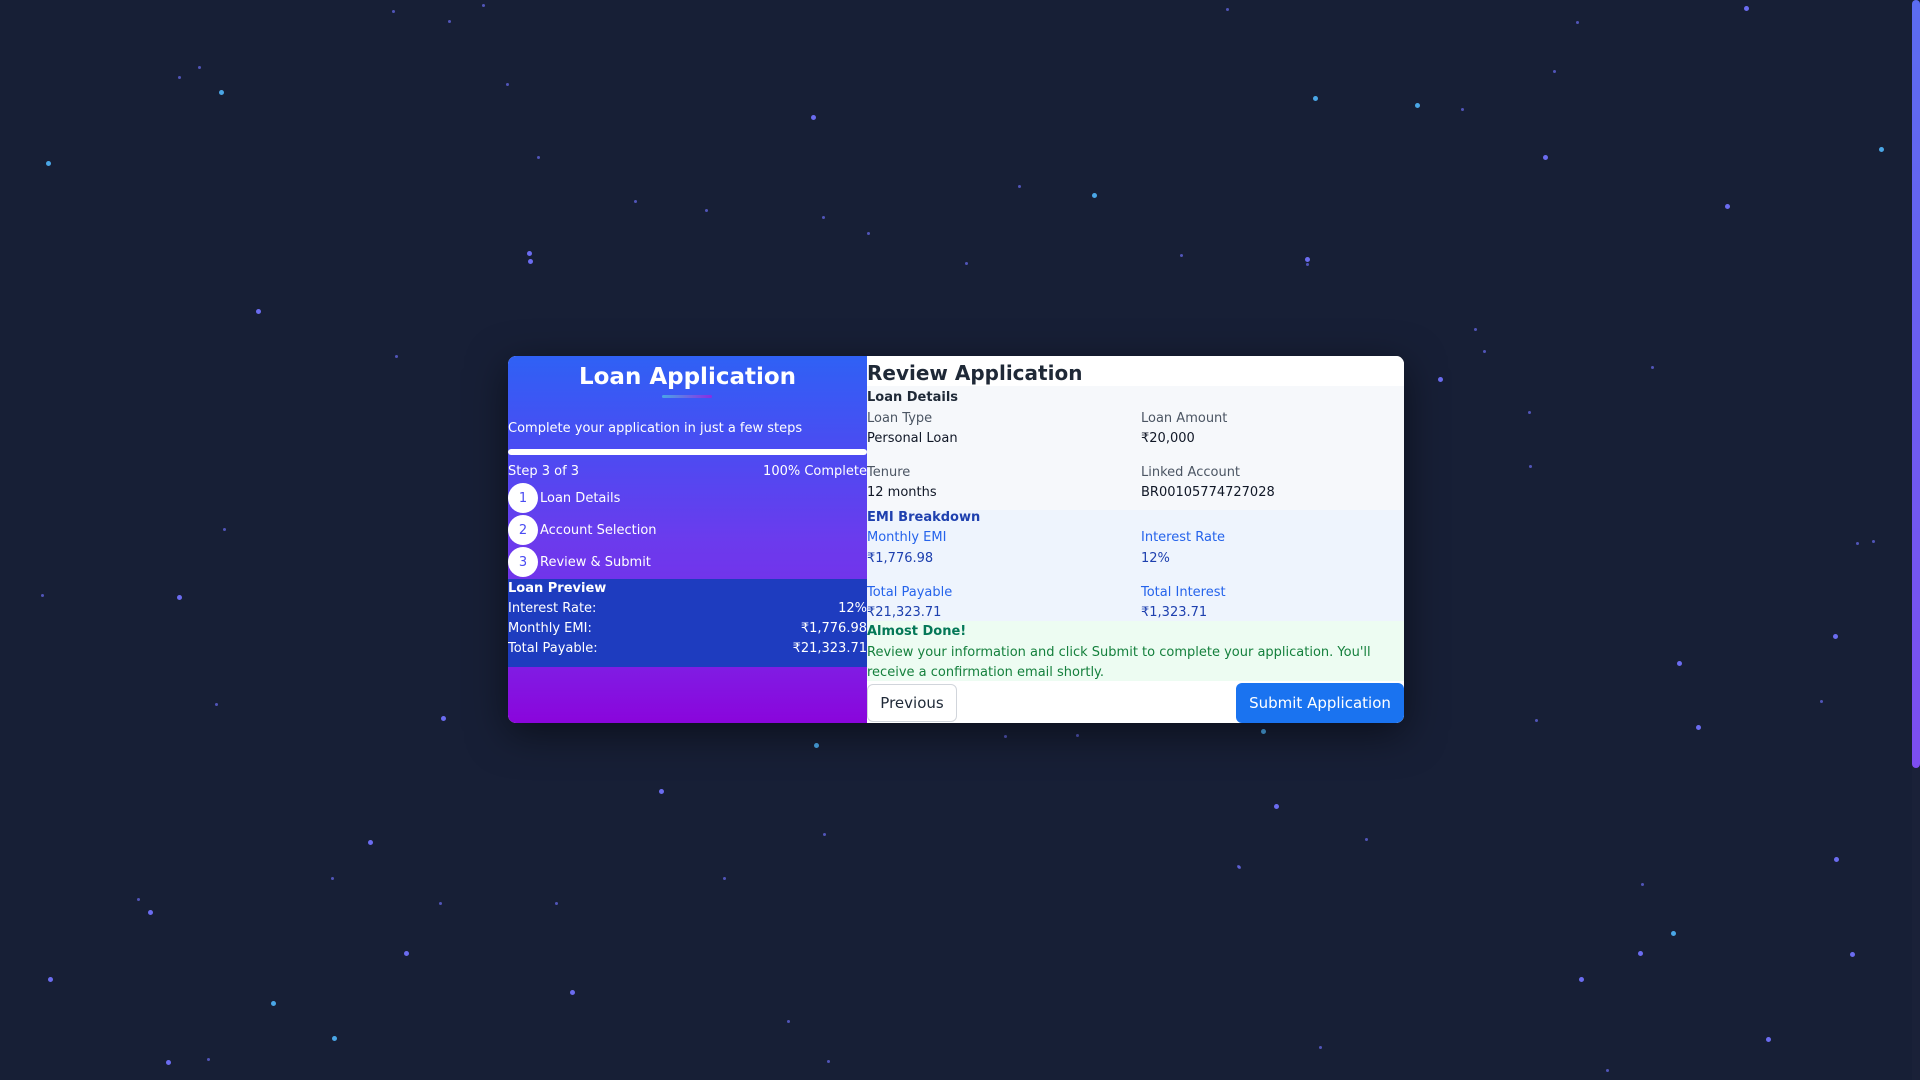 The image size is (1920, 1080). I want to click on step-item-review-submit: 3 Review & Submit, so click(687, 562).